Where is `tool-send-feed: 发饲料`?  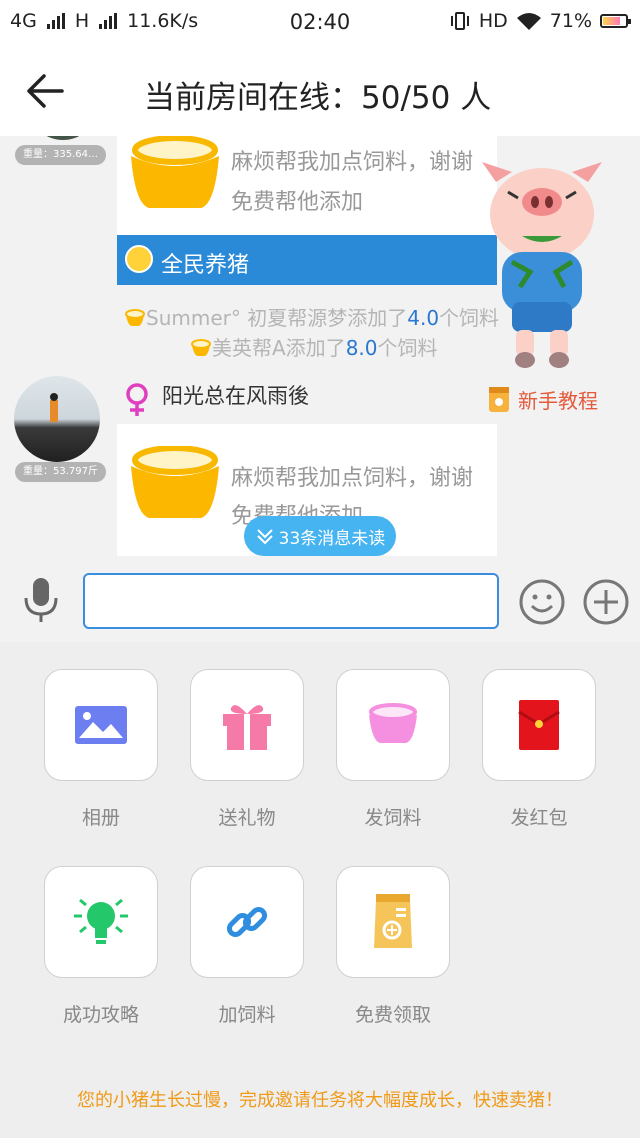 tool-send-feed: 发饲料 is located at coordinates (393, 749).